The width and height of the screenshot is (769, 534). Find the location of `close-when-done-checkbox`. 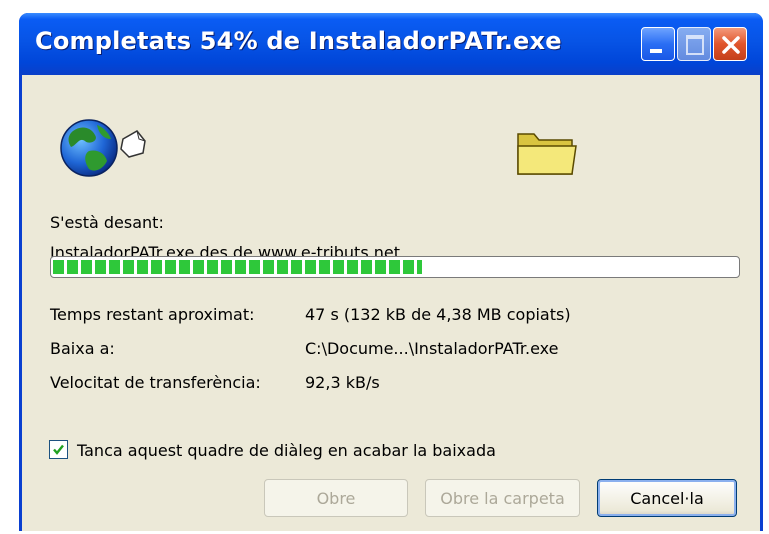

close-when-done-checkbox is located at coordinates (58, 449).